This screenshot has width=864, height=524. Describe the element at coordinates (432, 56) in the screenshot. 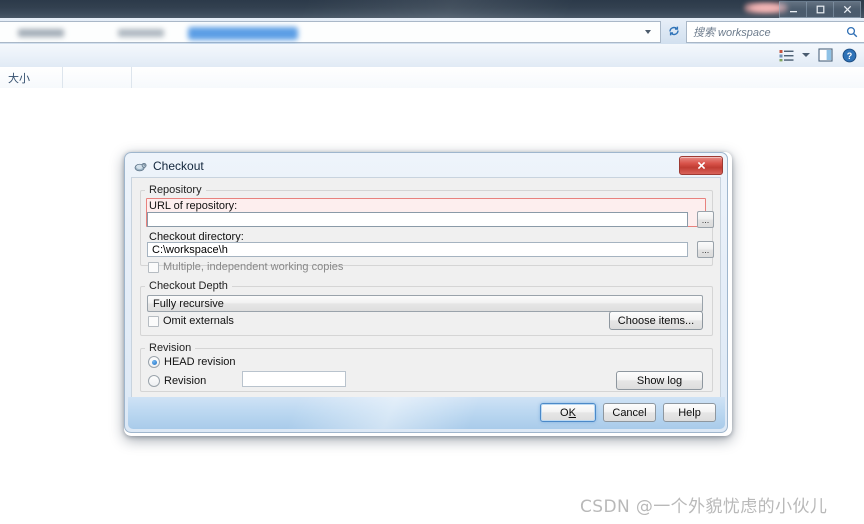

I see `explorer-toolbar: ?` at that location.